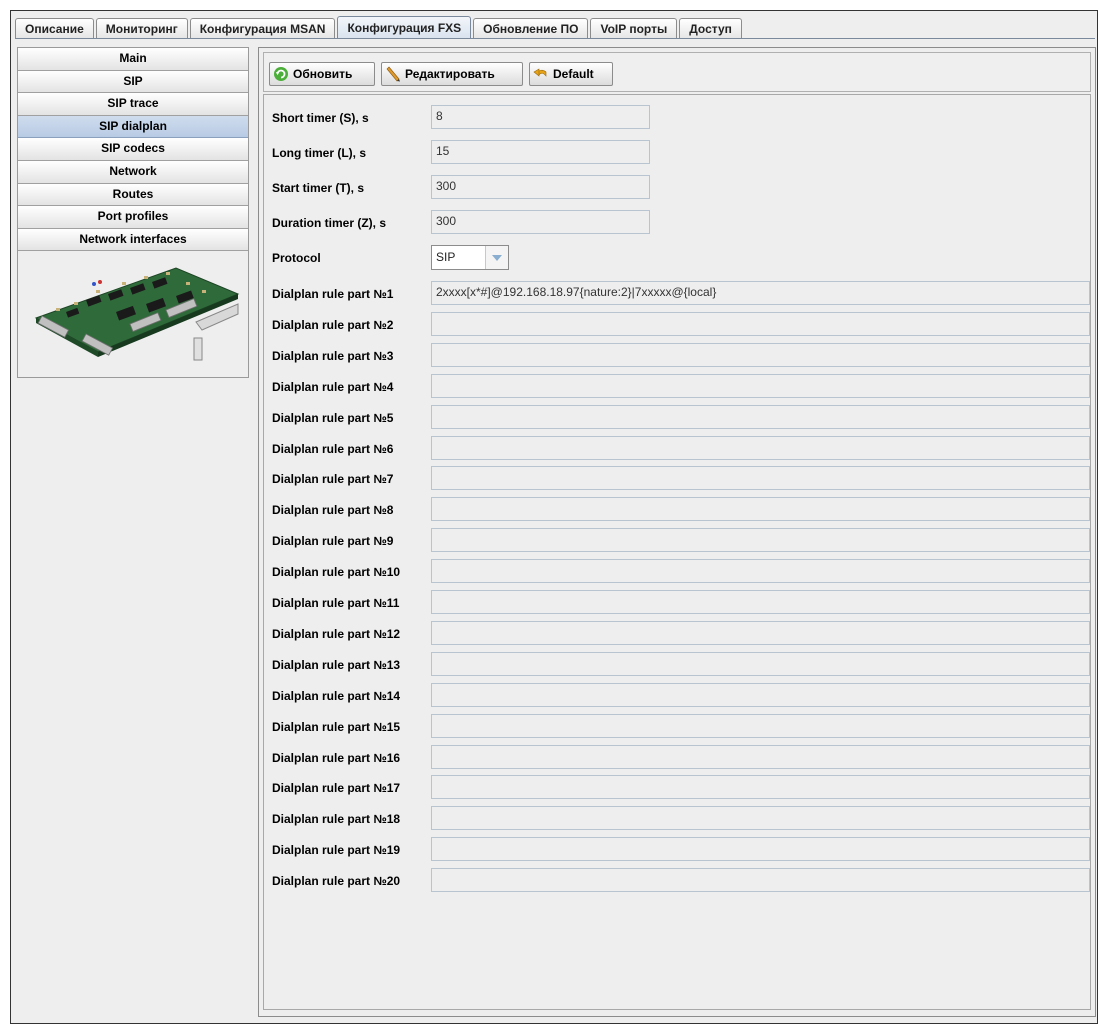 The height and width of the screenshot is (1026, 1100). I want to click on long-timer-field: 15, so click(540, 152).